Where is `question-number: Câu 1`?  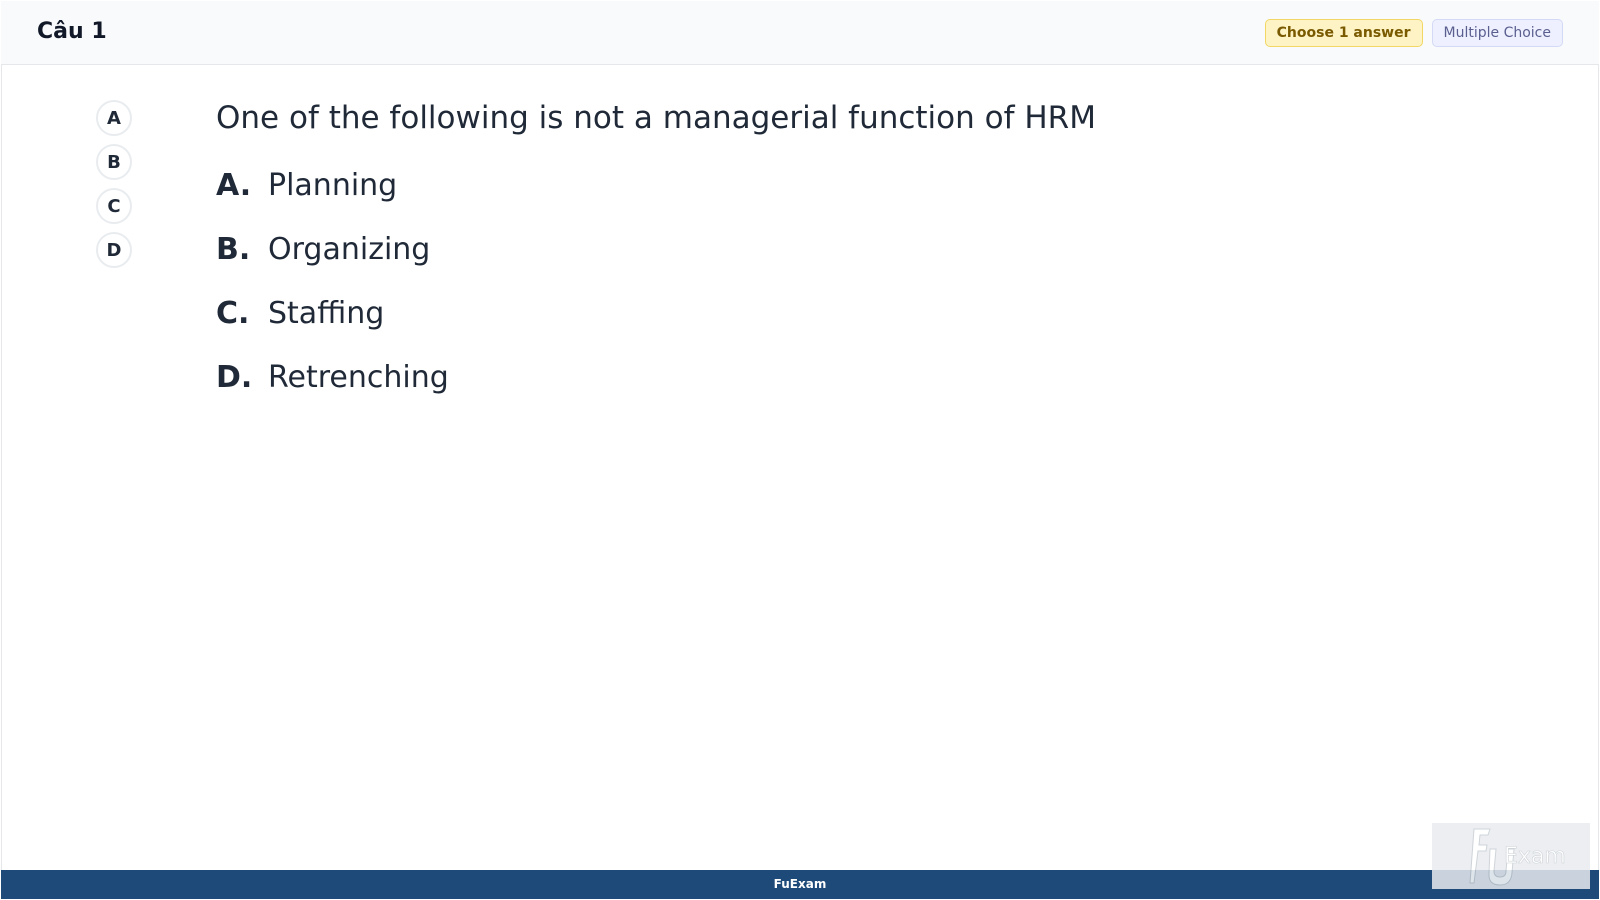
question-number: Câu 1 is located at coordinates (72, 31).